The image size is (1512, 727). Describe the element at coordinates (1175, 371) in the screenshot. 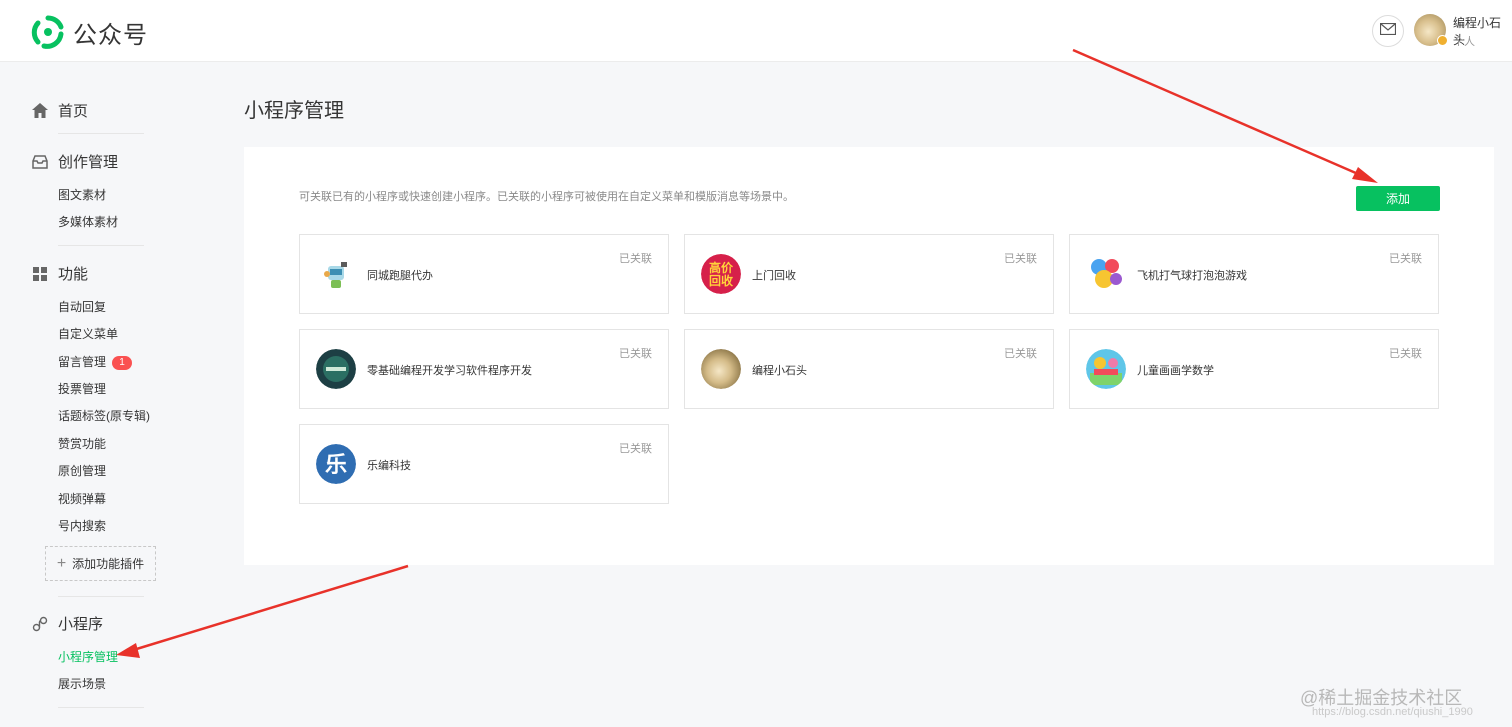

I see `miniprogram-name: 儿童画画学数学` at that location.